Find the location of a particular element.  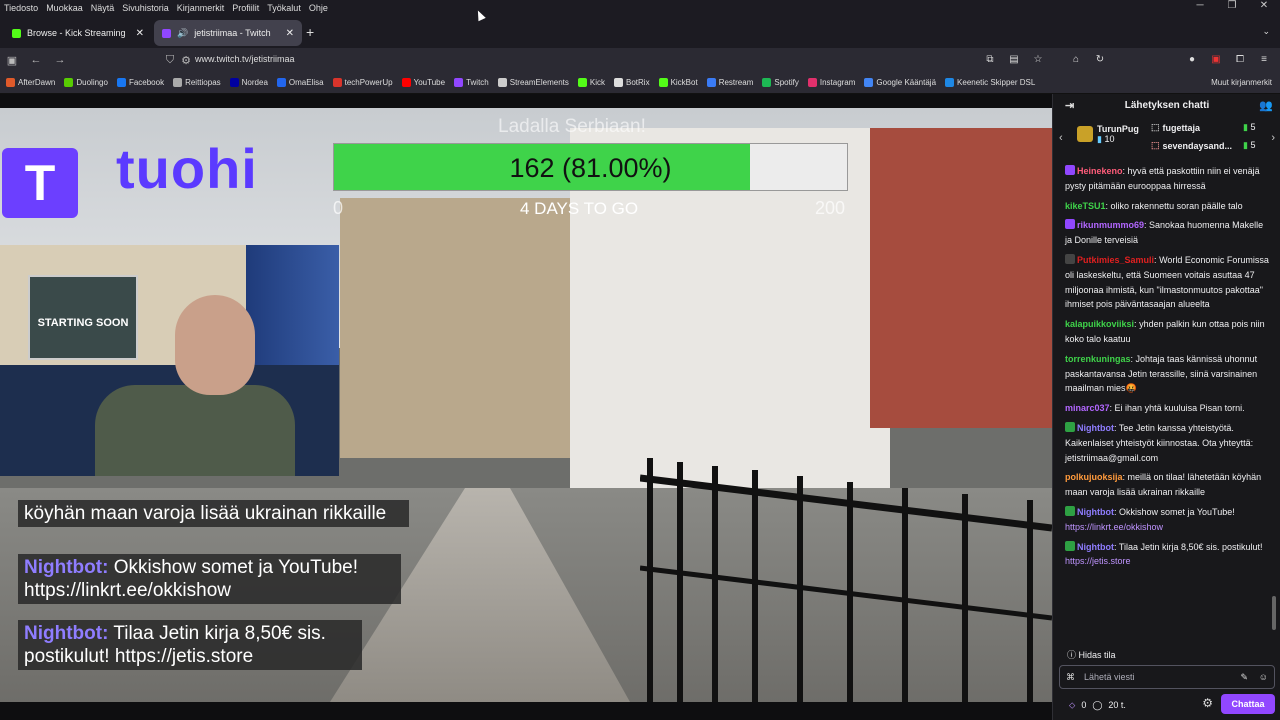

bookmark-item: AfterDawn is located at coordinates (30, 82).